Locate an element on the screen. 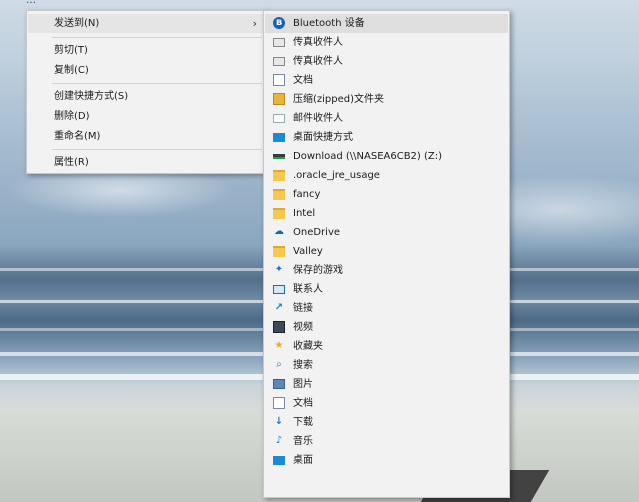  downloads-icon: ↓ is located at coordinates (279, 421).